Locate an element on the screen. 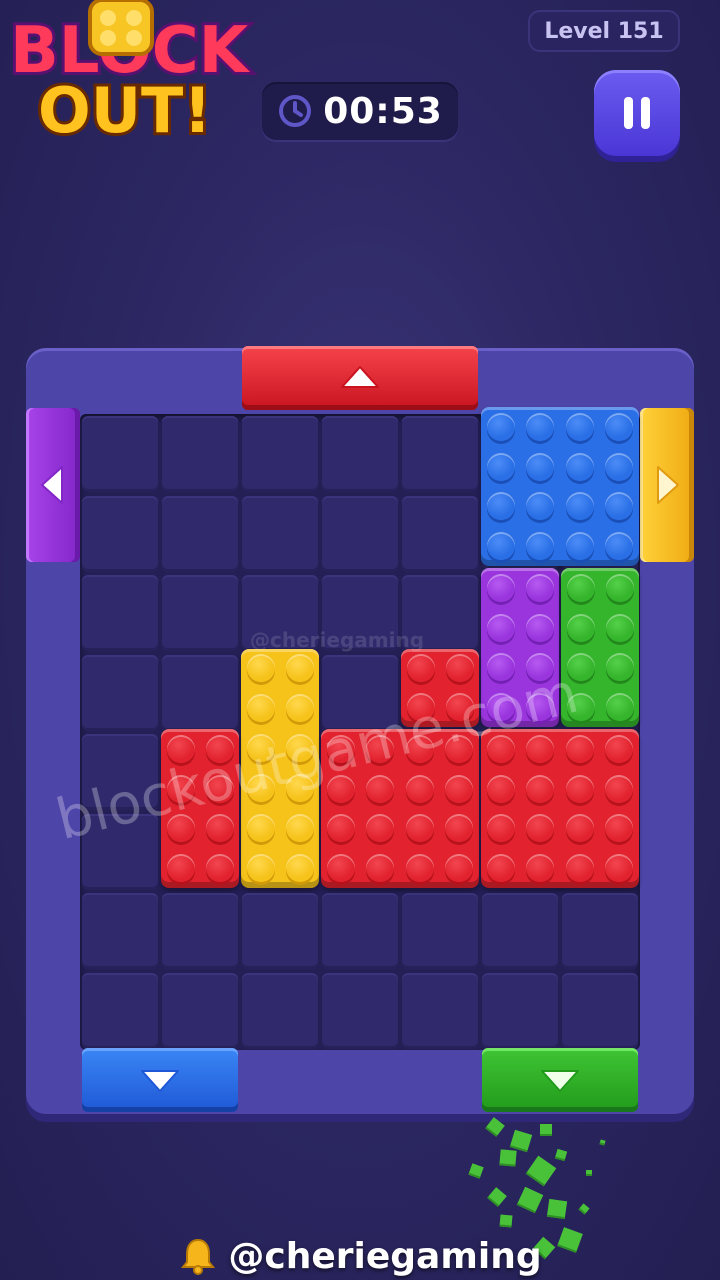  timer-value: 00:53 is located at coordinates (383, 111).